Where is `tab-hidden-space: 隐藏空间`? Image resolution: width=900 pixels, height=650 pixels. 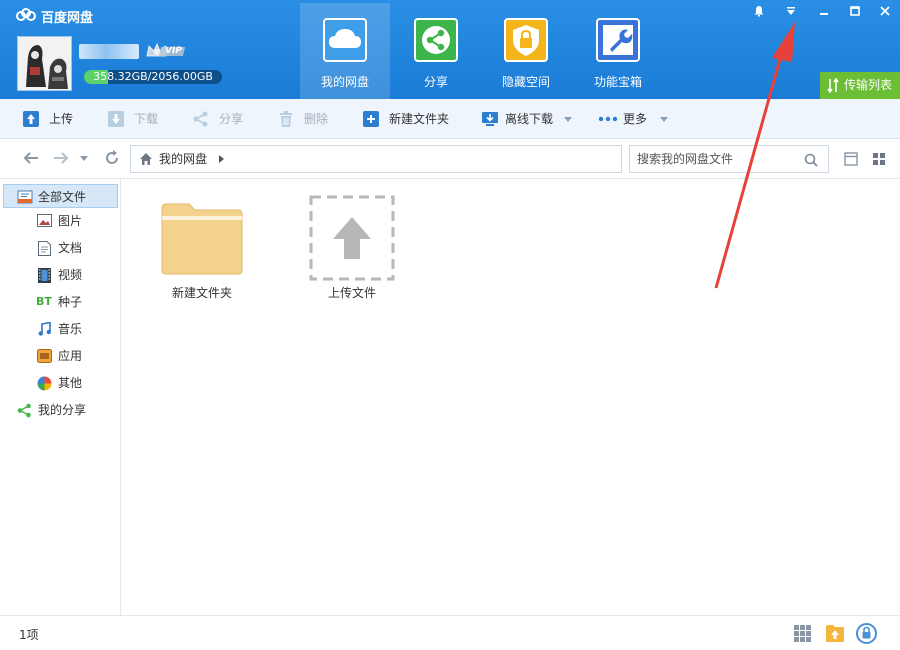
tab-hidden-space: 隐藏空间 is located at coordinates (526, 51).